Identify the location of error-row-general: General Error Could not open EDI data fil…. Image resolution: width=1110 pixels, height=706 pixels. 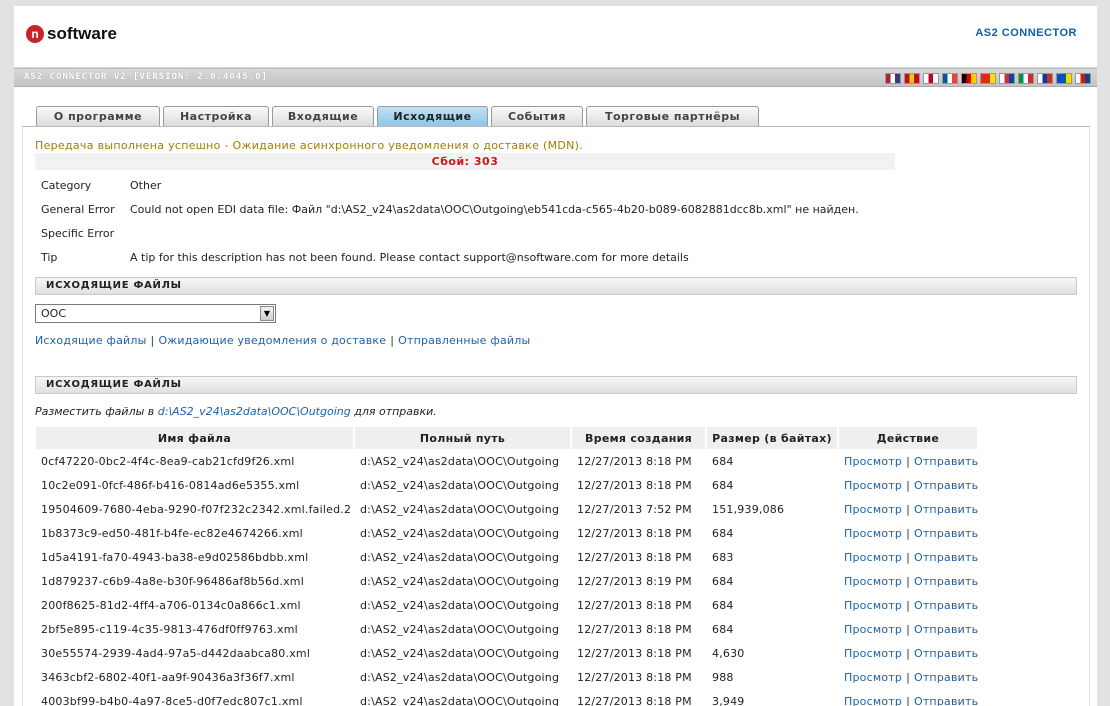
(450, 209).